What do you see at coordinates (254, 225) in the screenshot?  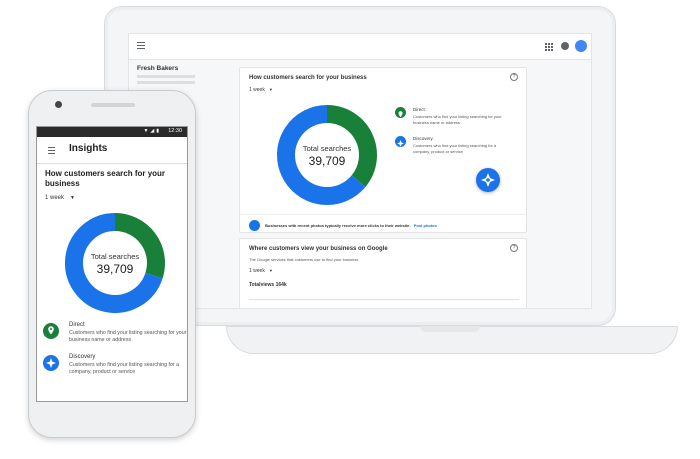 I see `photo-tip-icon` at bounding box center [254, 225].